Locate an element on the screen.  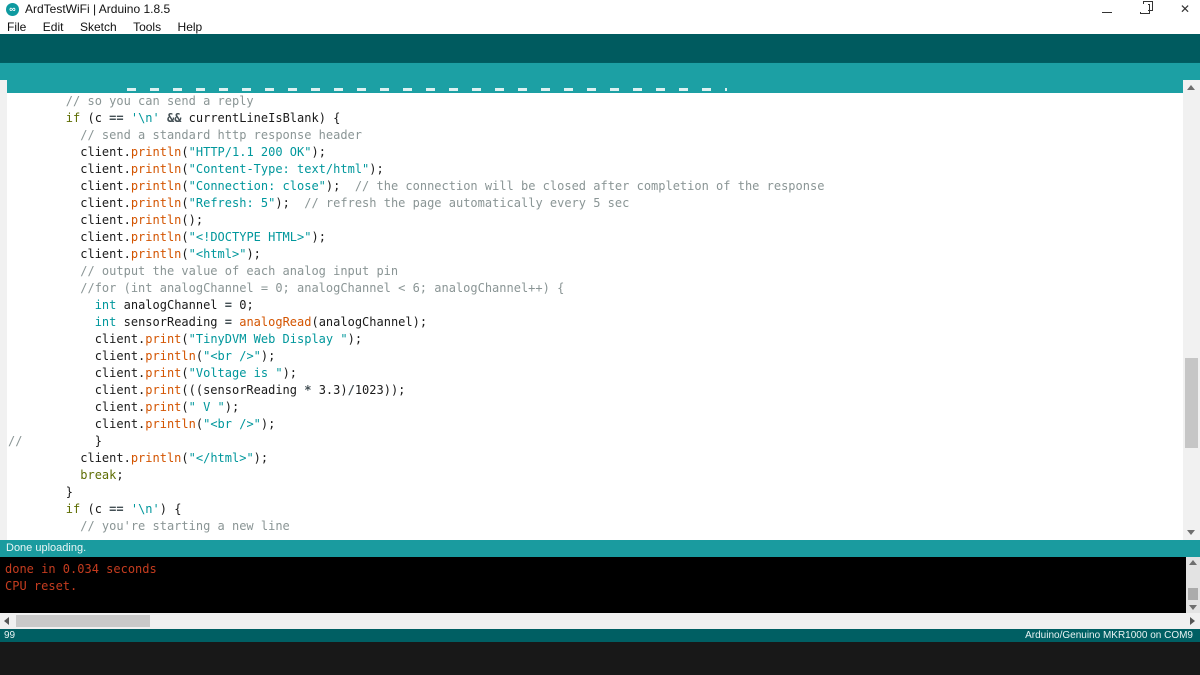
minimize-icon is located at coordinates (1107, 12).